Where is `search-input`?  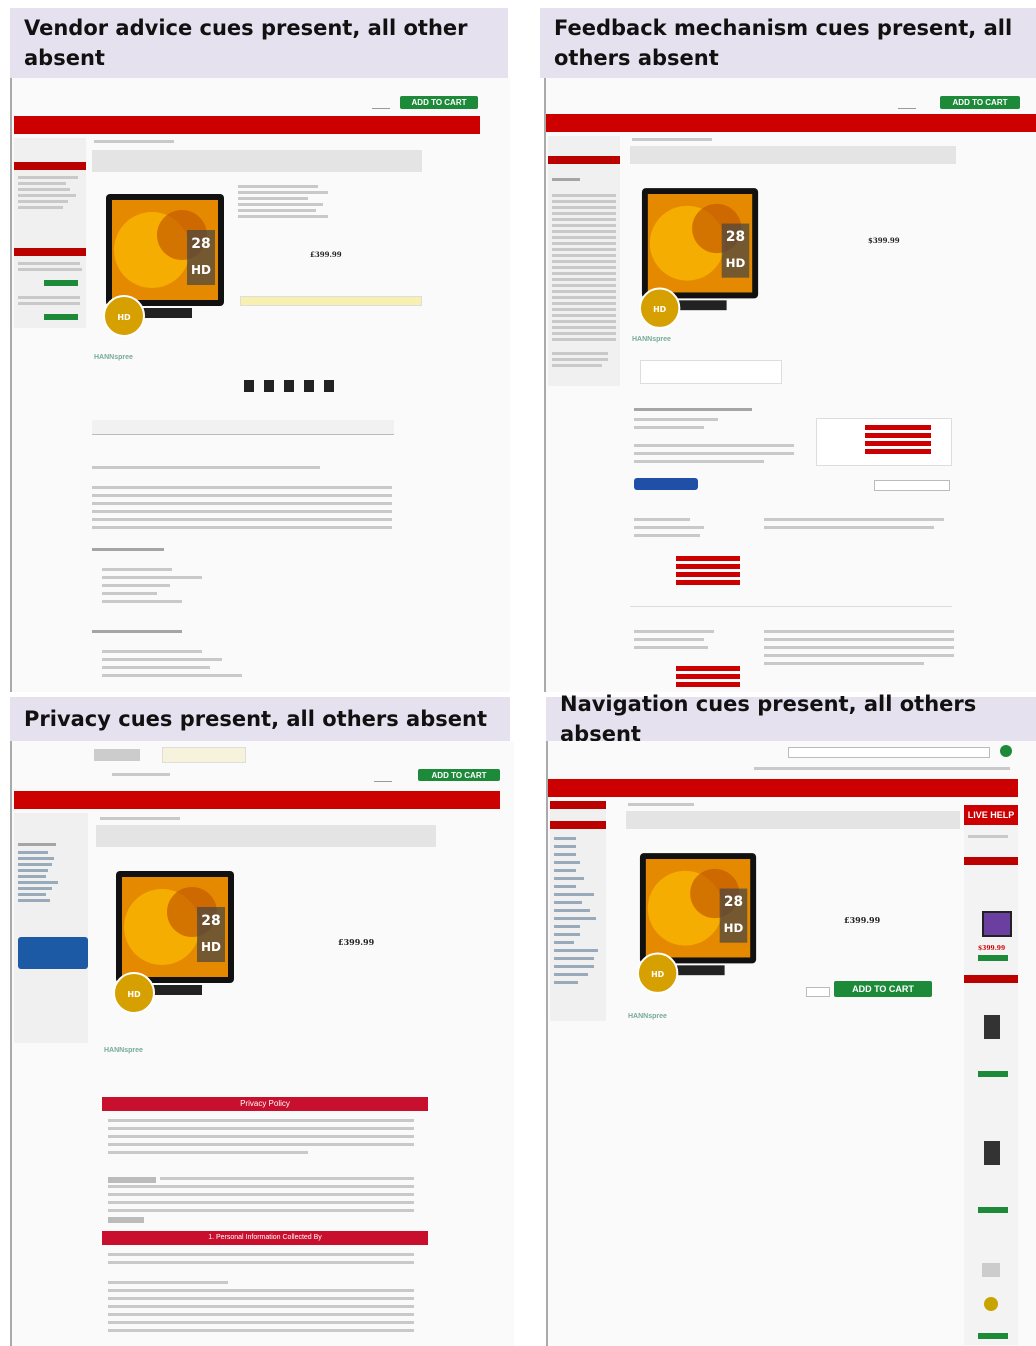
search-input is located at coordinates (889, 752).